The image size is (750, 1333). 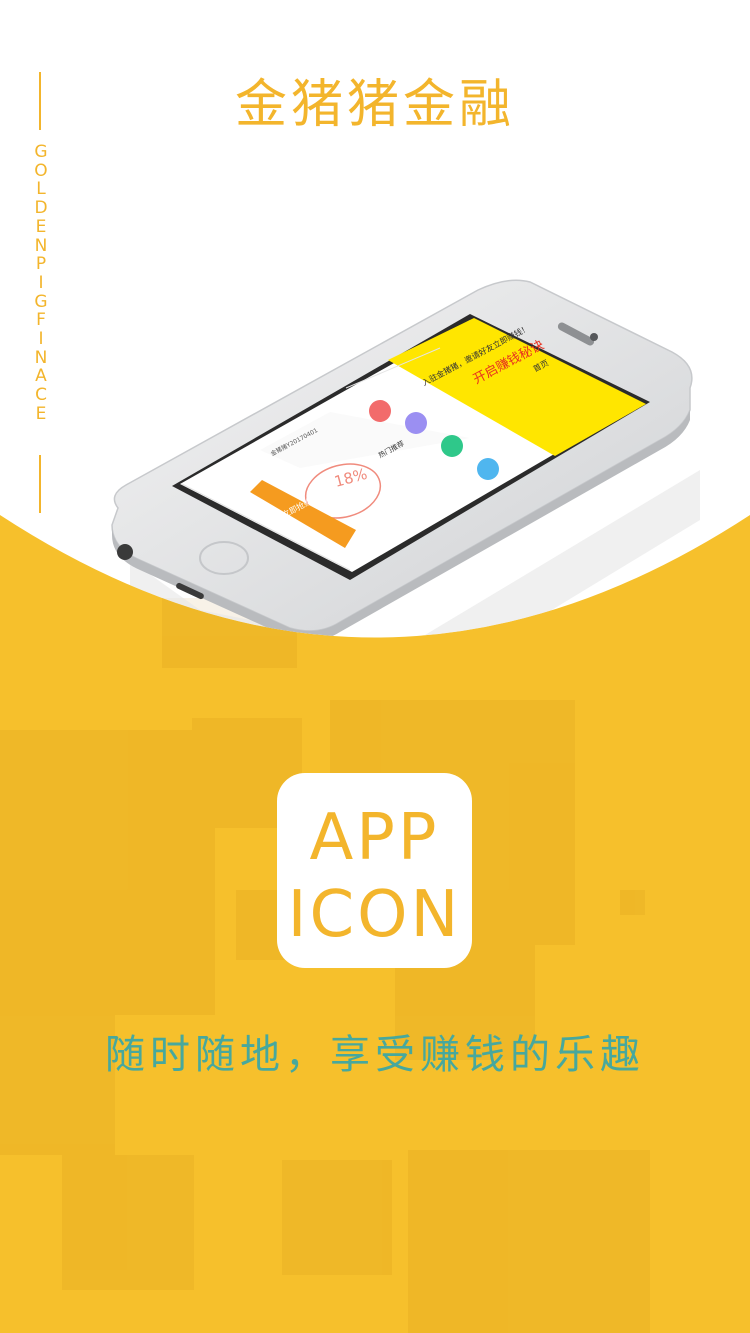 I want to click on app-icon: APP ICON, so click(x=374, y=870).